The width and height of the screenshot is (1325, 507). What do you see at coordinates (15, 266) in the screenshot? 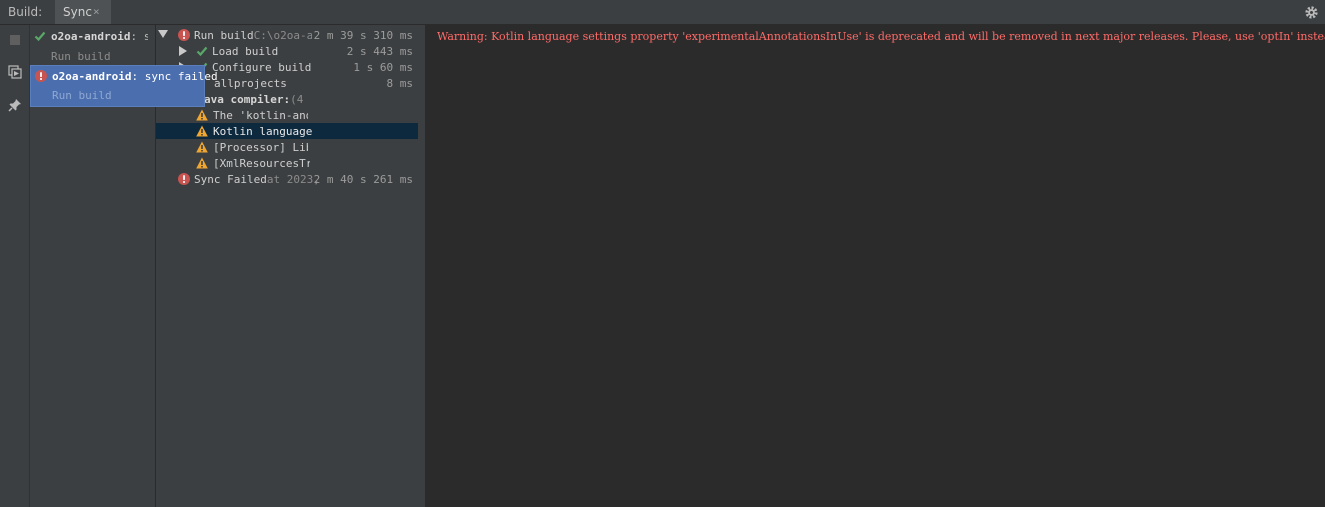
I see `side-toolbar` at bounding box center [15, 266].